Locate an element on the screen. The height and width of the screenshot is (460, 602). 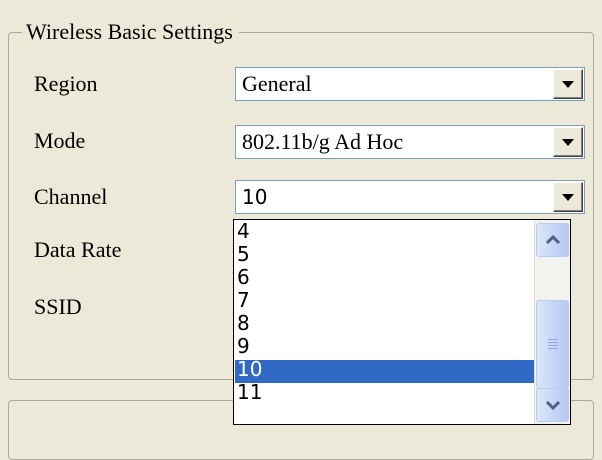
region-select: General is located at coordinates (410, 84).